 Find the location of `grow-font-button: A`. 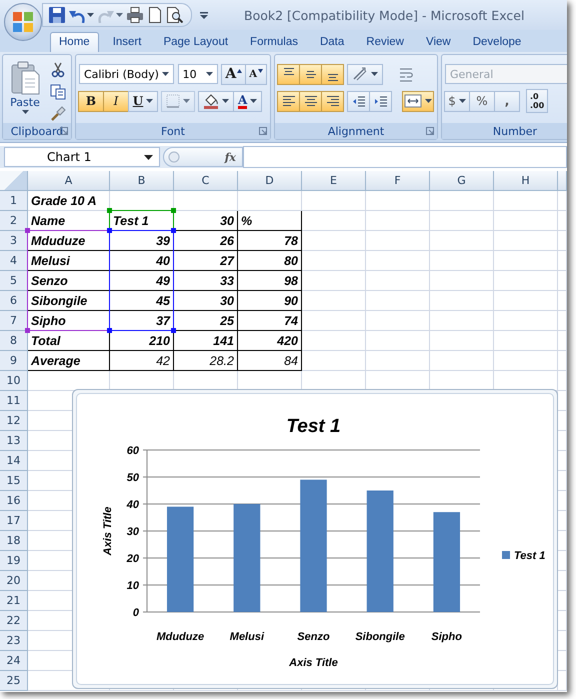

grow-font-button: A is located at coordinates (233, 74).